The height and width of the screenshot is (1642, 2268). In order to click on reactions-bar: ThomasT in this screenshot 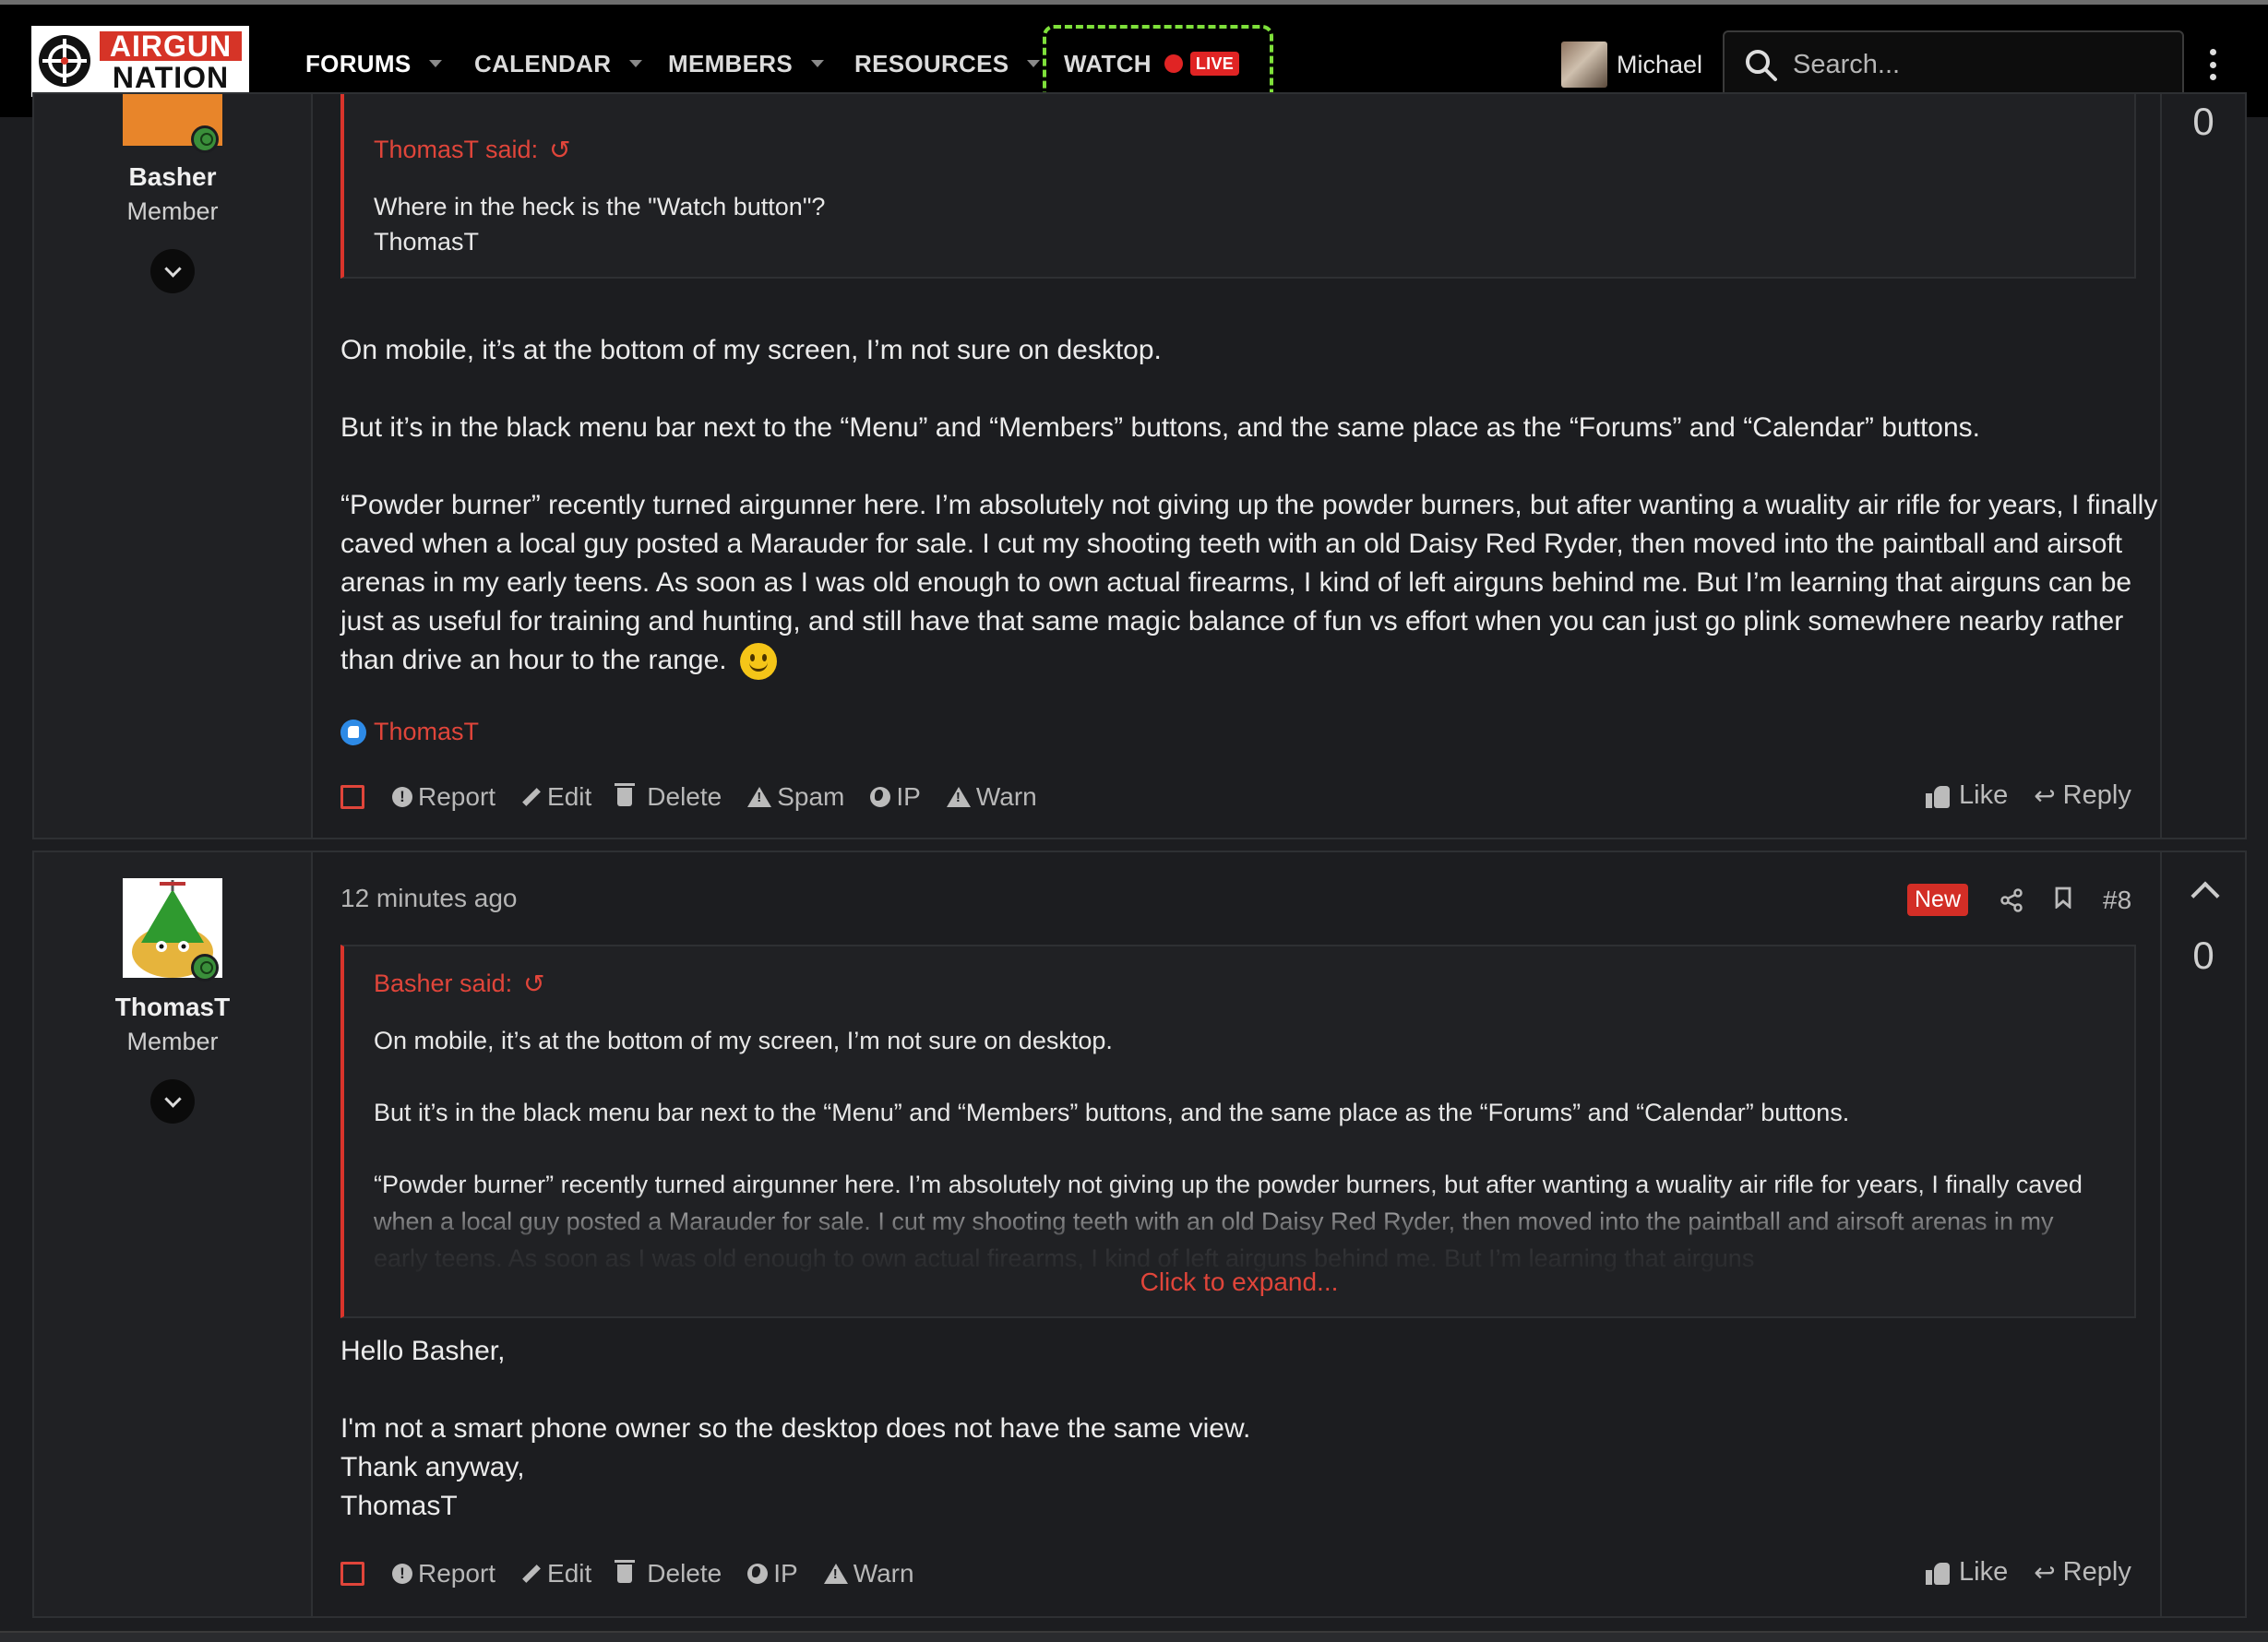, I will do `click(409, 732)`.